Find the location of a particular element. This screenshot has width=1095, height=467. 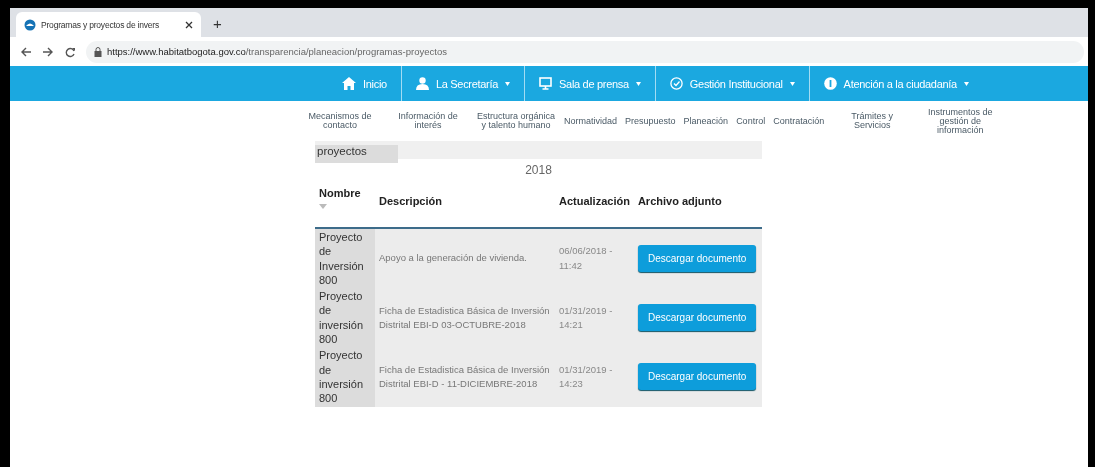

table-cell: Ficha de Estadistica Básica de Inversión Distrital EBI-D 03-OCTUBRE-2018 is located at coordinates (465, 318).